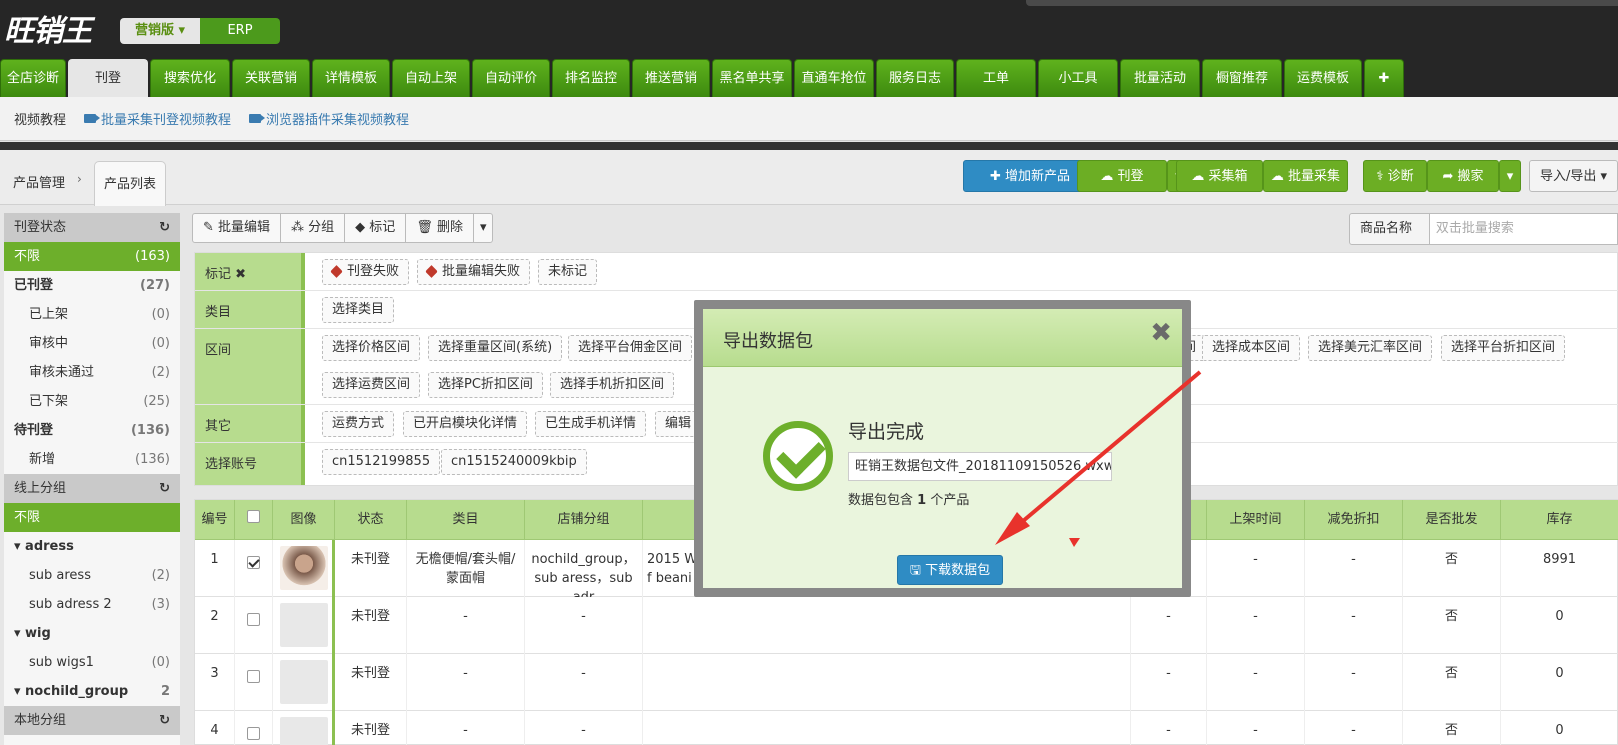  Describe the element at coordinates (1160, 78) in the screenshot. I see `nav-tab: 批量活动` at that location.